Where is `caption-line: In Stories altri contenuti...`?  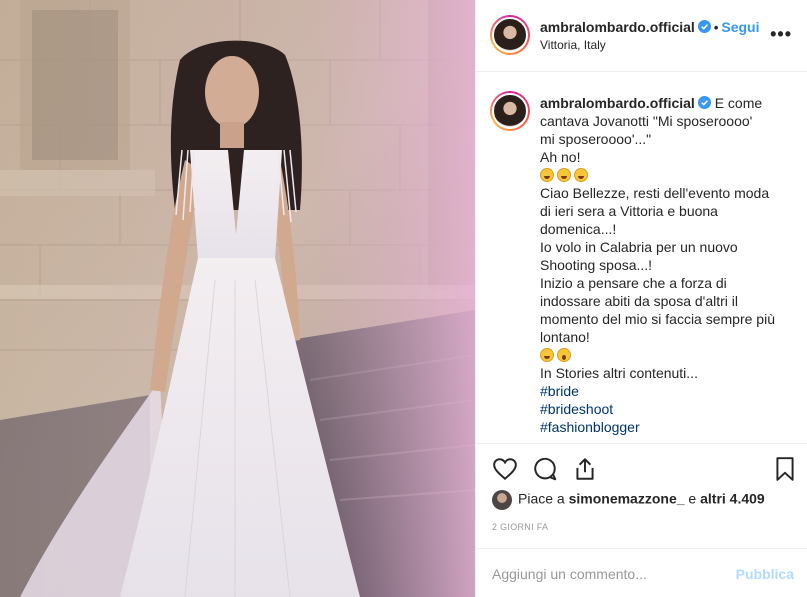
caption-line: In Stories altri contenuti... is located at coordinates (619, 373).